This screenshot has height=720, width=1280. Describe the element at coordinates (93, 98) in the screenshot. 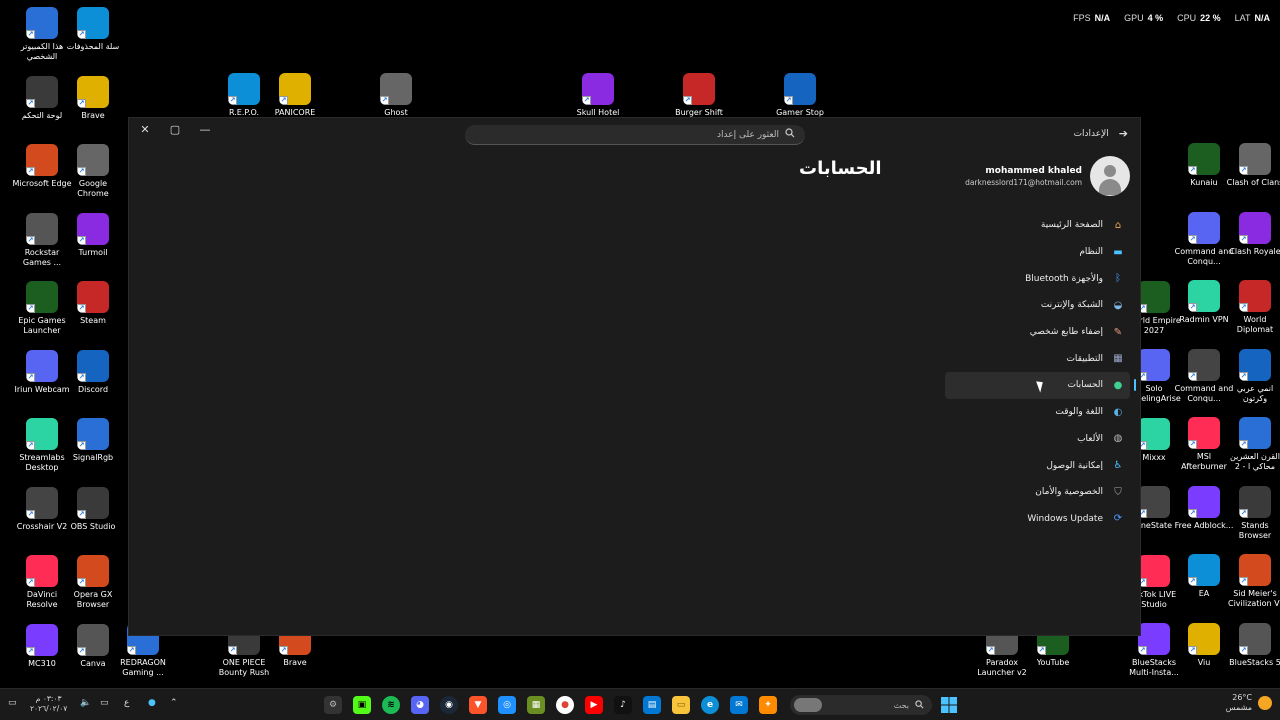

I see `desktop-shortcut: ↗ Brave` at that location.